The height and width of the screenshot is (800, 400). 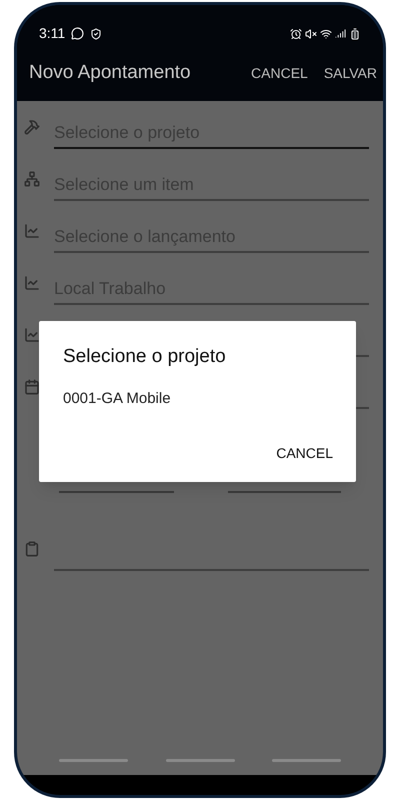 I want to click on signal-icon, so click(x=340, y=33).